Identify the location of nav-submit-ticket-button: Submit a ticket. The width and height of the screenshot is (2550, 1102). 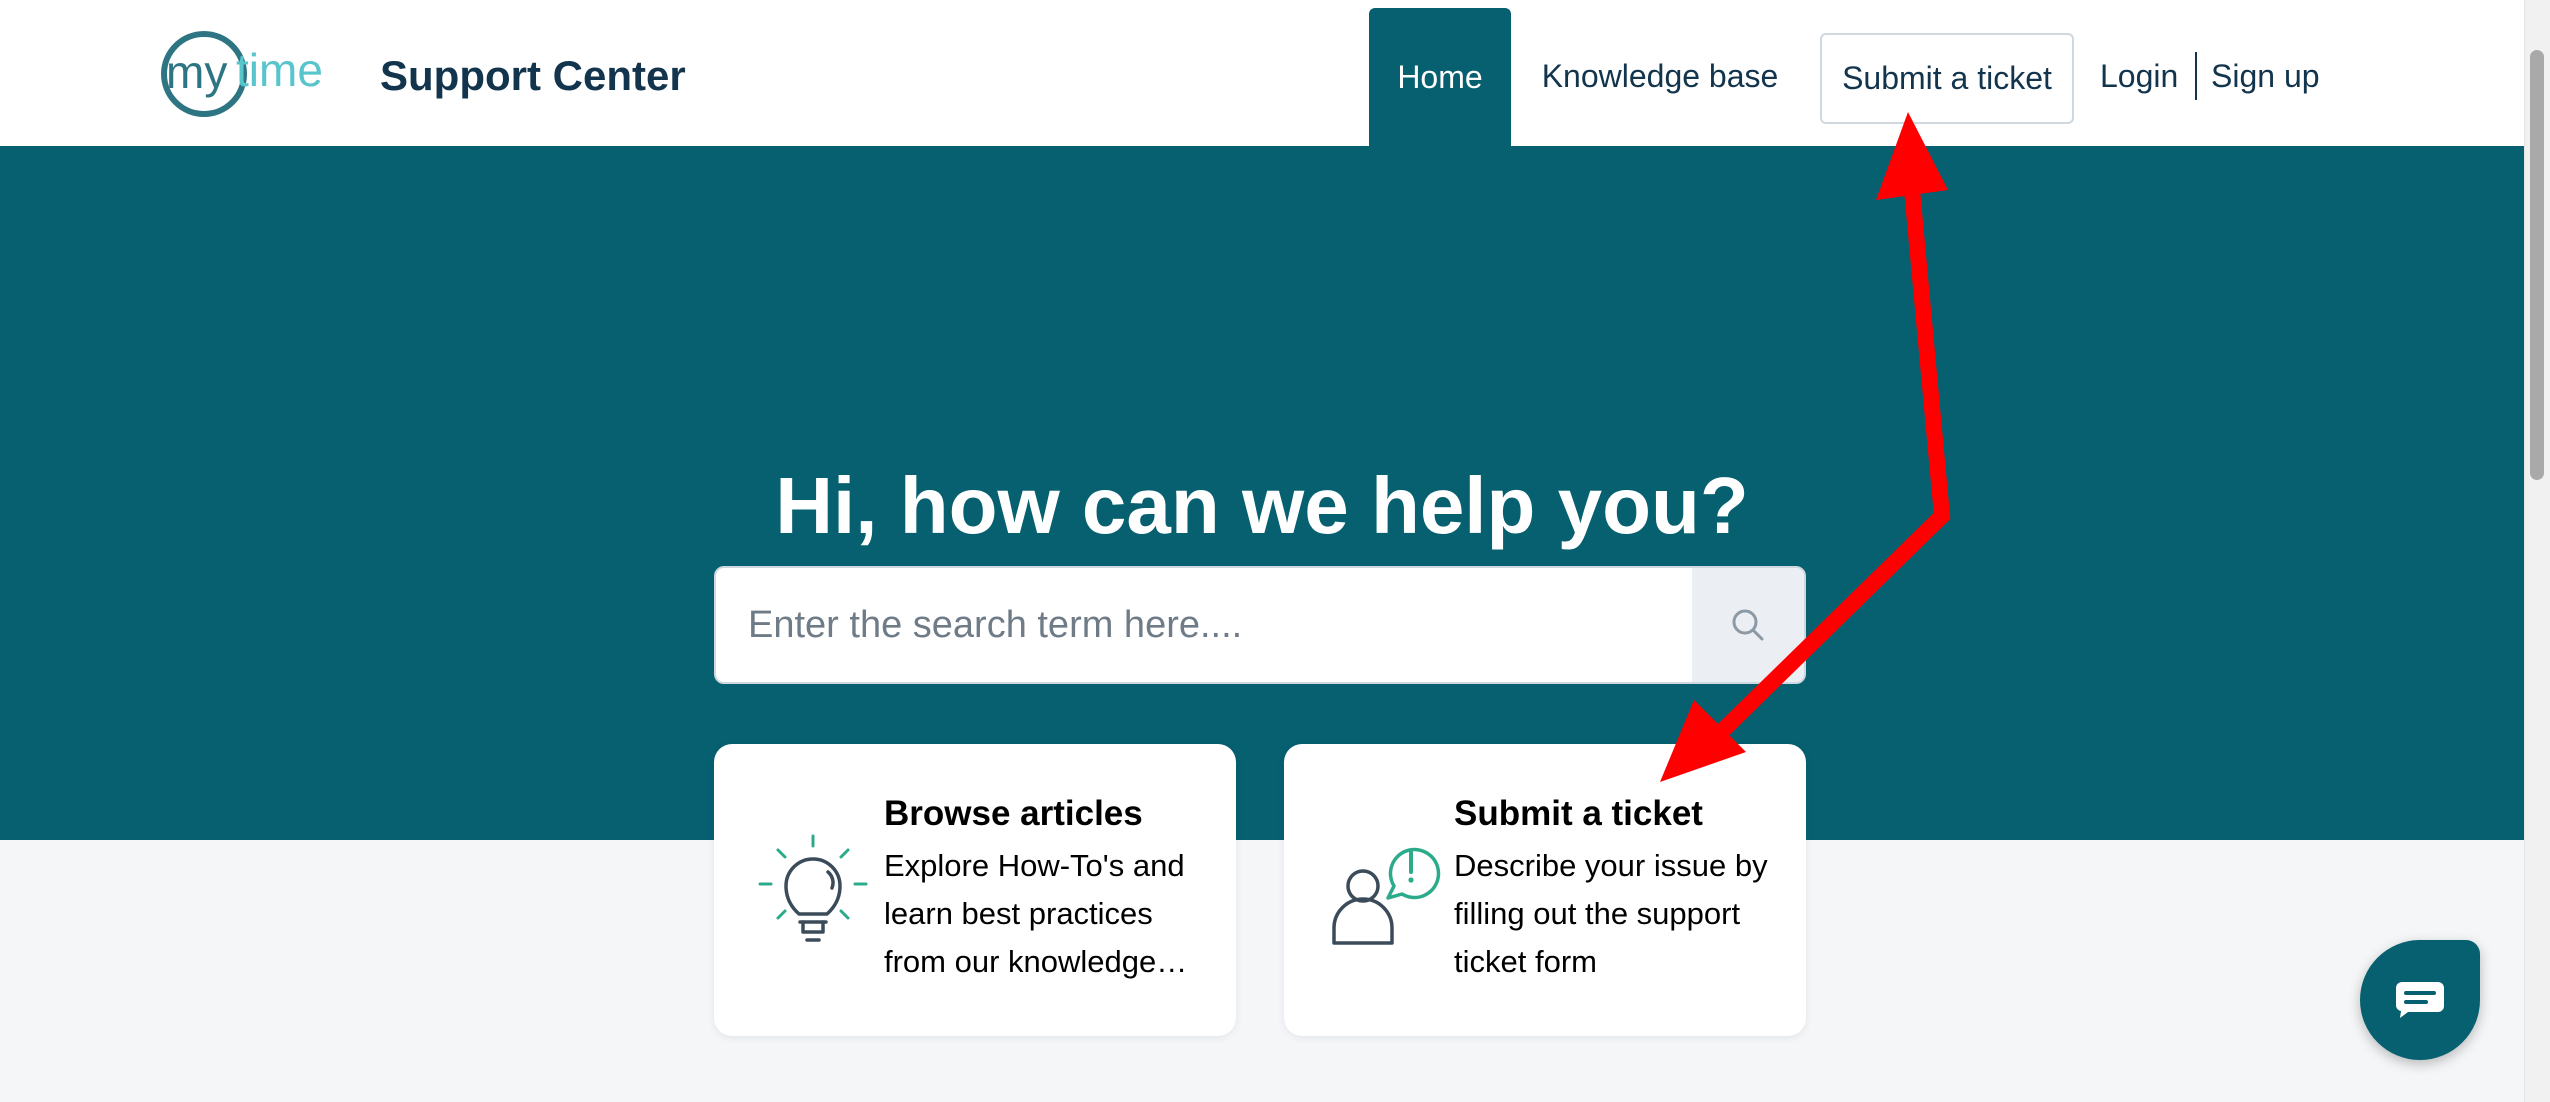
(1947, 78).